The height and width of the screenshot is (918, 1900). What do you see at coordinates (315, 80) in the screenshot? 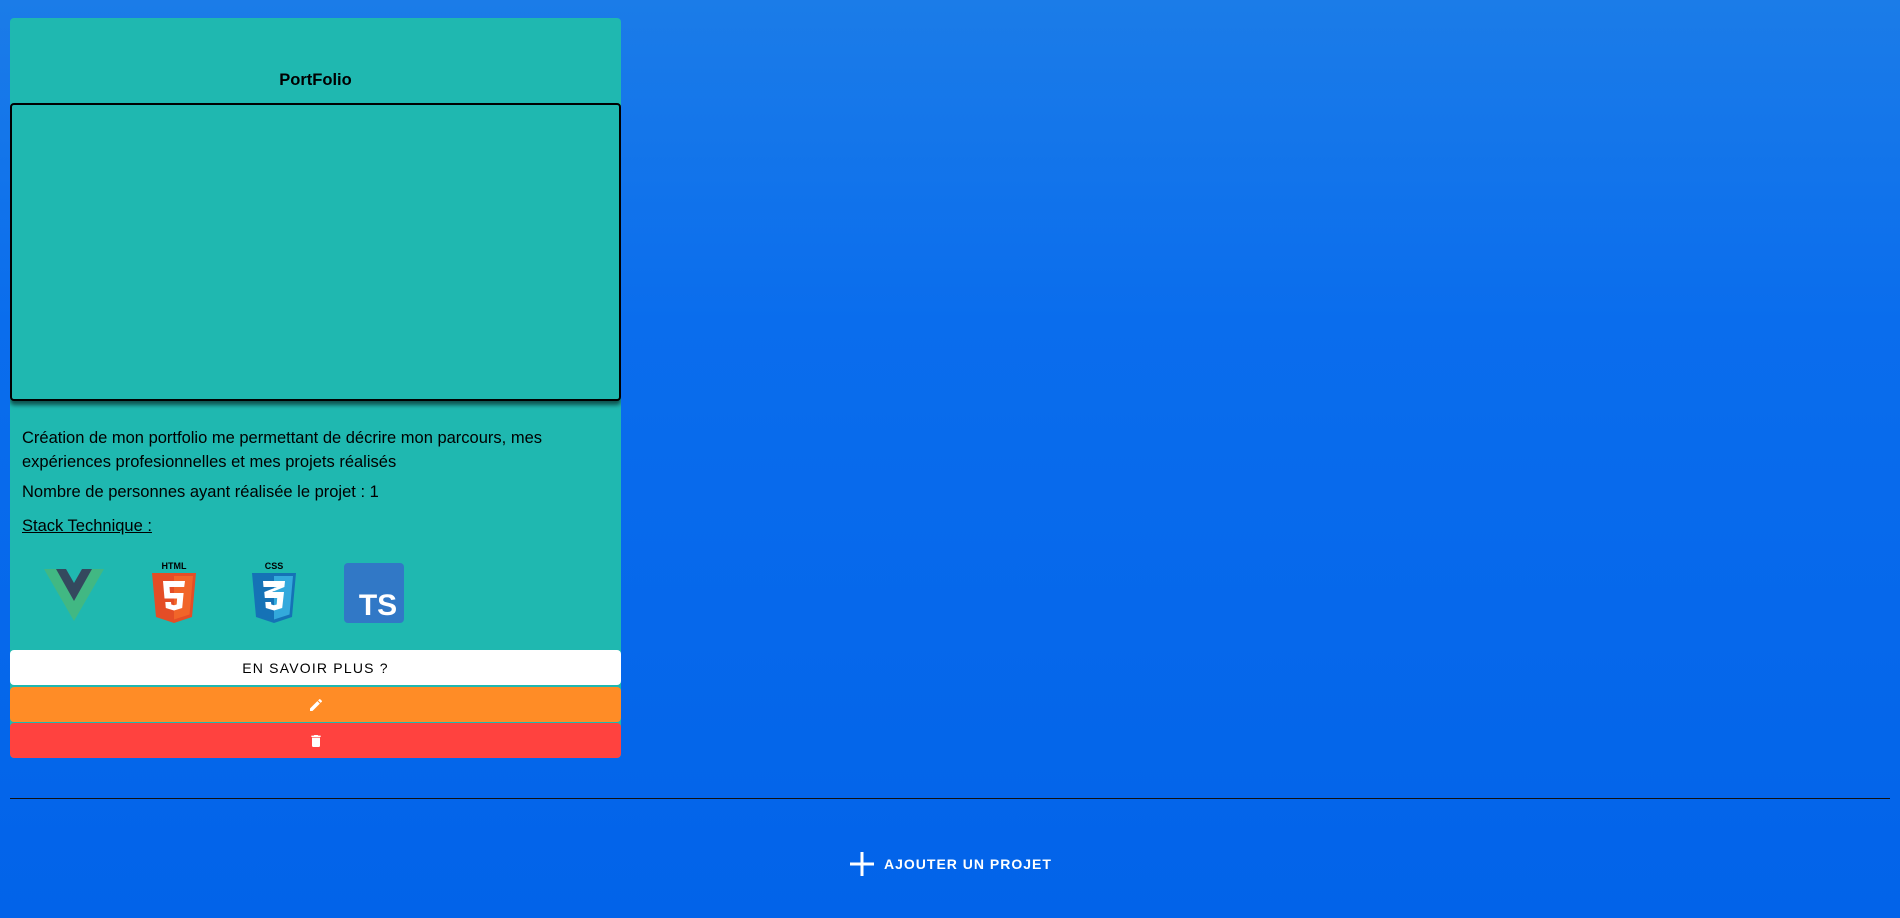
I see `project-title: PortFolio` at bounding box center [315, 80].